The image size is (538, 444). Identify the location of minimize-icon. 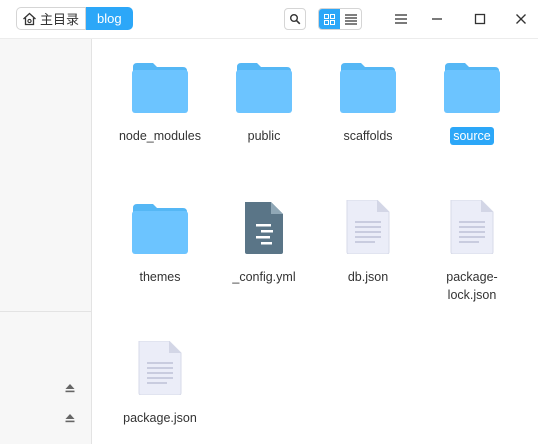
(437, 19).